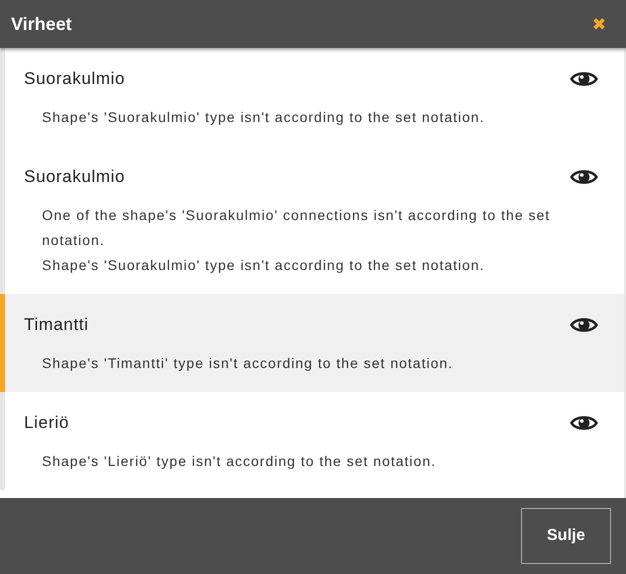  Describe the element at coordinates (247, 363) in the screenshot. I see `error-message: Shape's 'Timantti' type isn't according to the set notation.` at that location.